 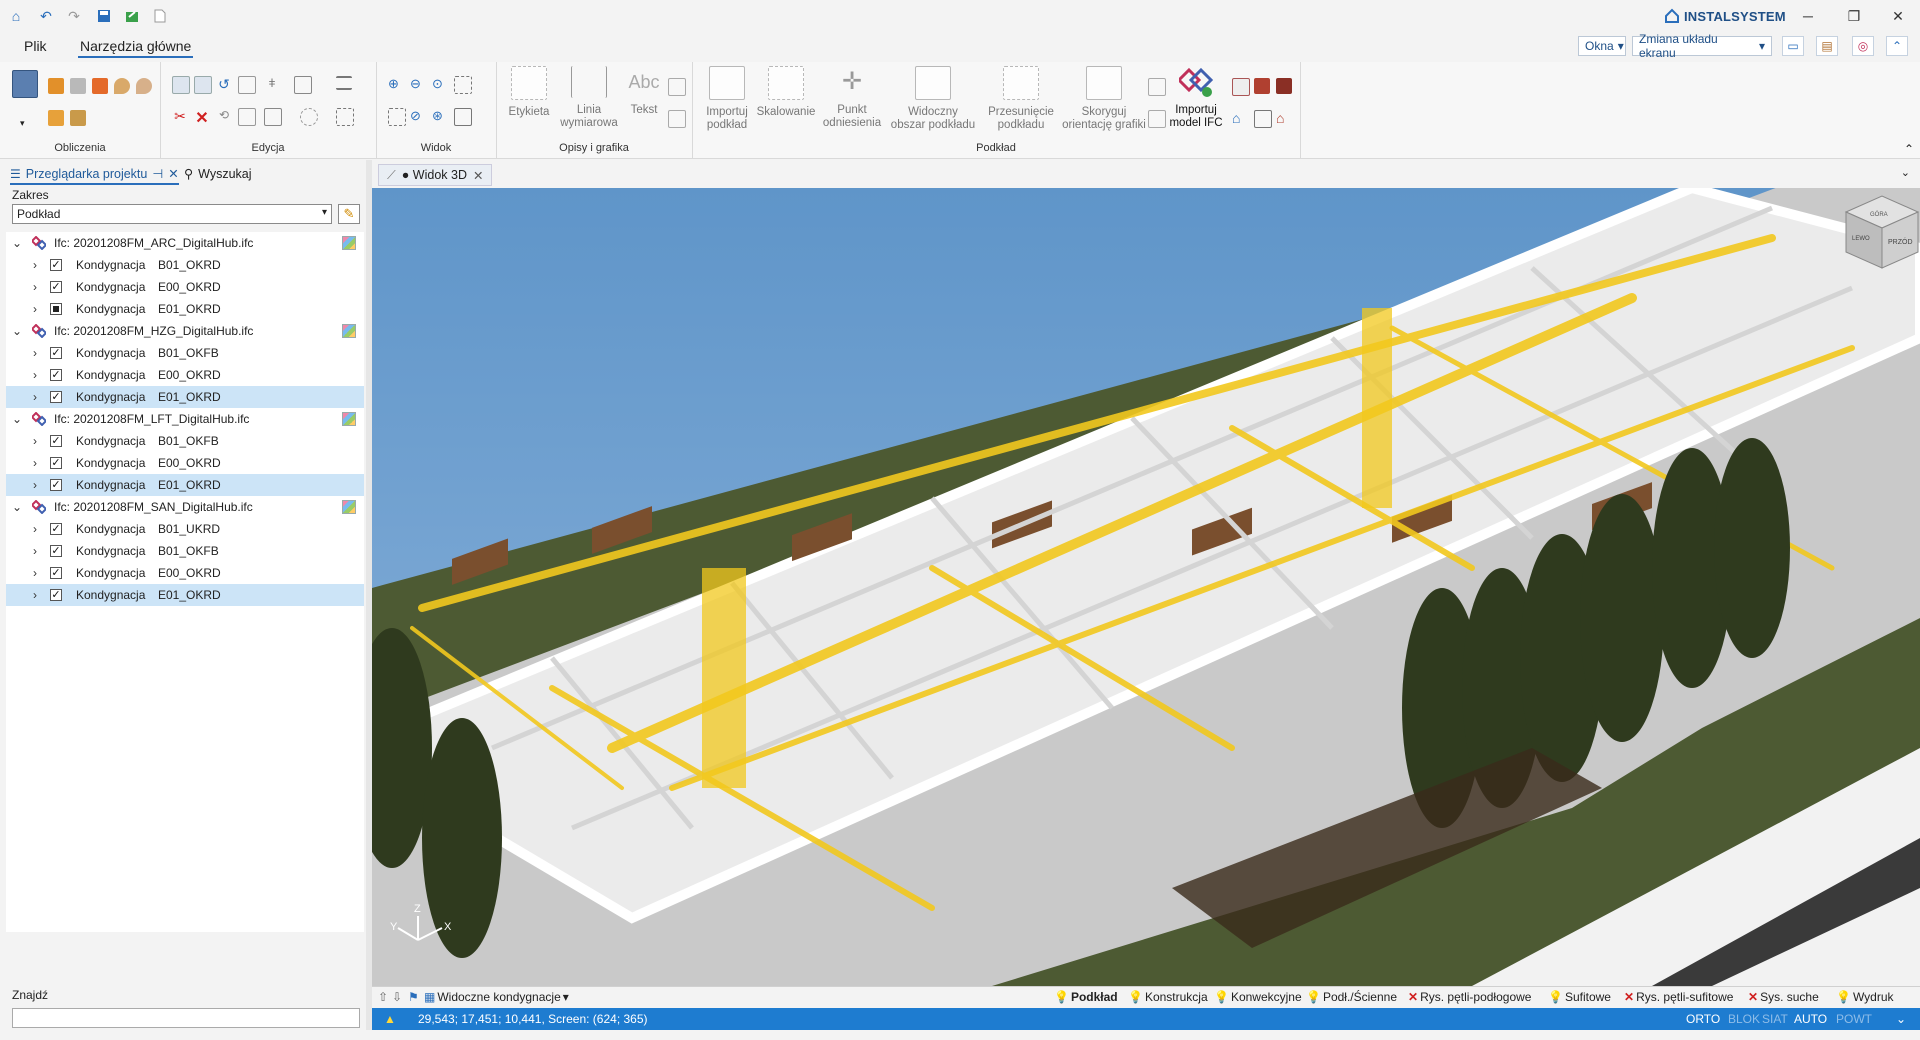 I want to click on collapse-ribbon-icon: ⌃, so click(x=1897, y=46).